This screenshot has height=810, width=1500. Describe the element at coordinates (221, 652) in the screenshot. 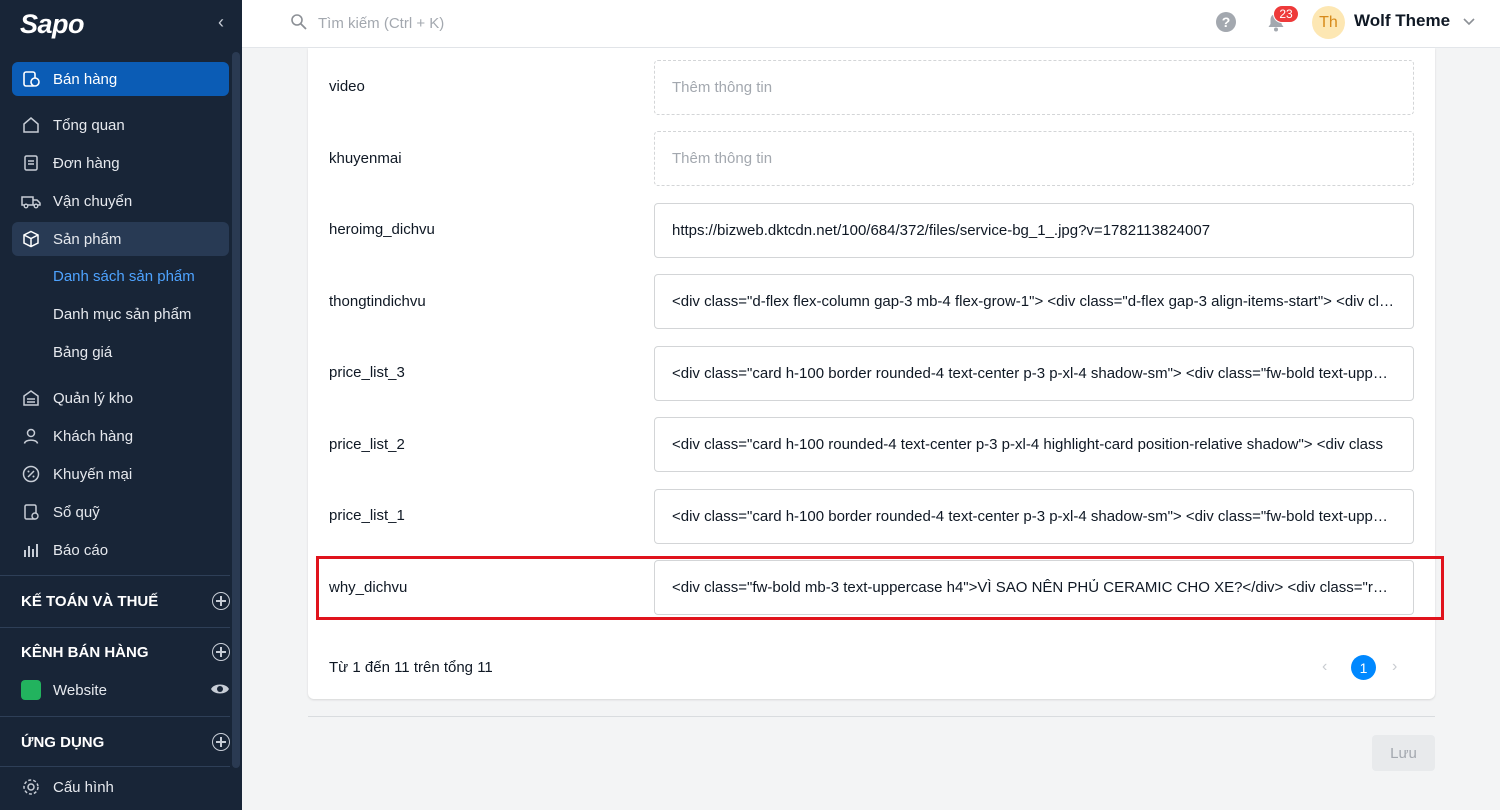

I see `add-channel-icon` at that location.